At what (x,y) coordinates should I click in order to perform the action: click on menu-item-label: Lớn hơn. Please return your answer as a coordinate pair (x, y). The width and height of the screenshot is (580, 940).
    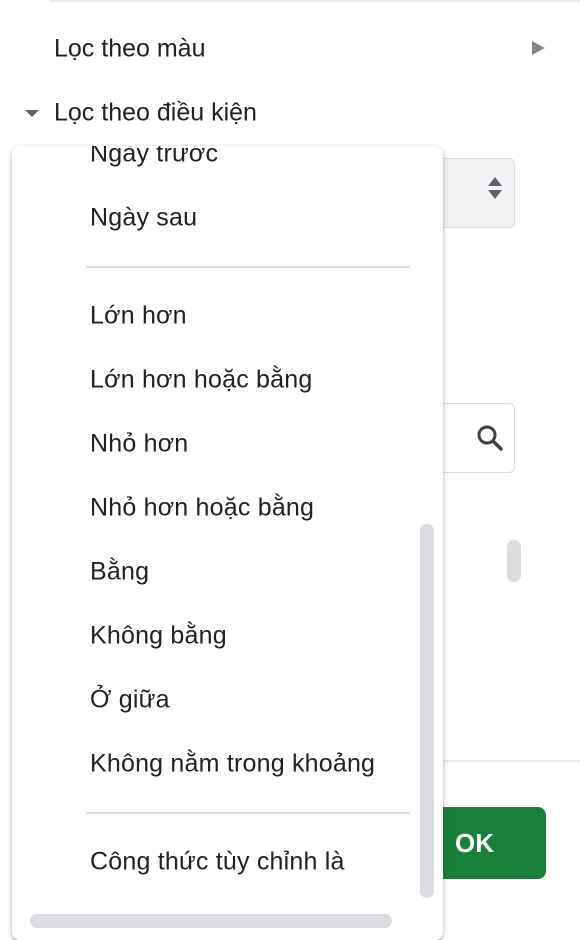
    Looking at the image, I should click on (138, 315).